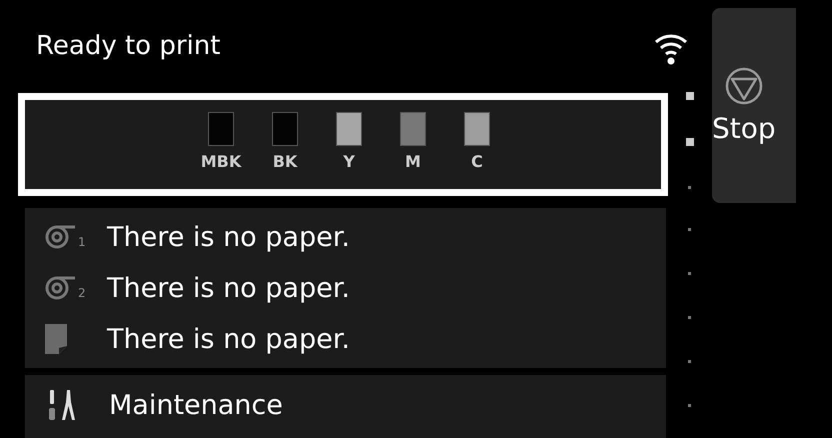 This screenshot has height=438, width=832. I want to click on sheet-icon, so click(56, 339).